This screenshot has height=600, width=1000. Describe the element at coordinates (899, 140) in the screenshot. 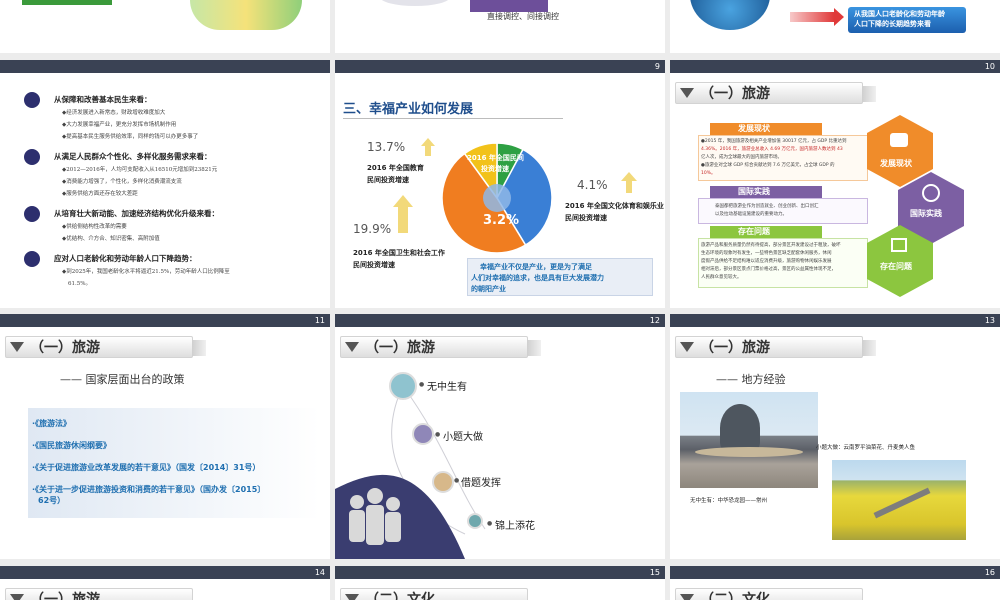

I see `briefcase-icon` at that location.